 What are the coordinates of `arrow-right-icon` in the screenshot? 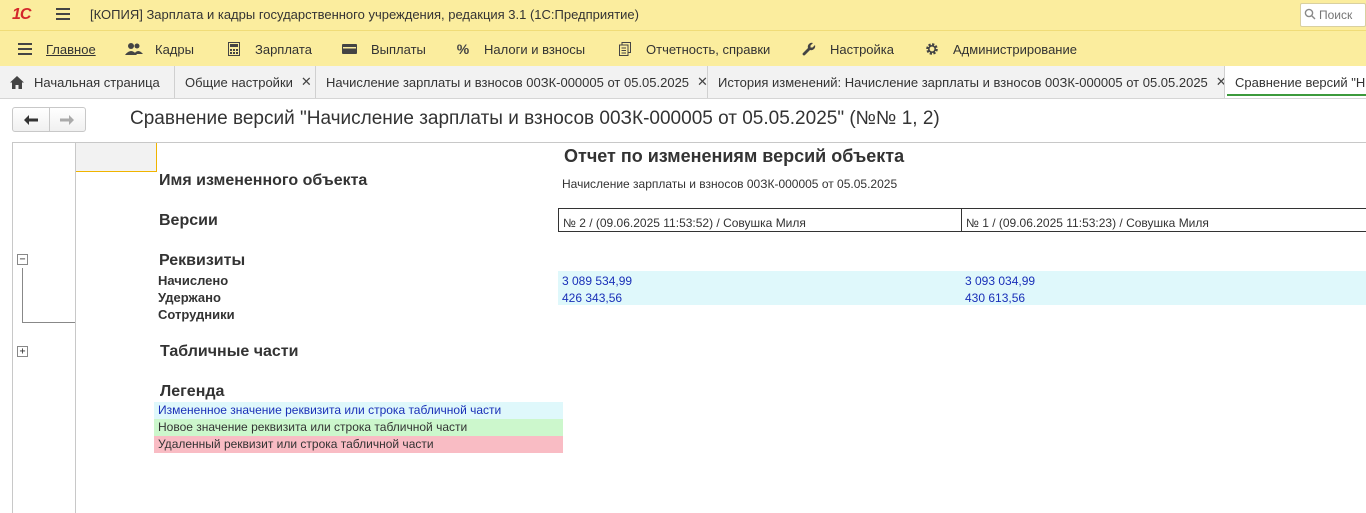 It's located at (67, 119).